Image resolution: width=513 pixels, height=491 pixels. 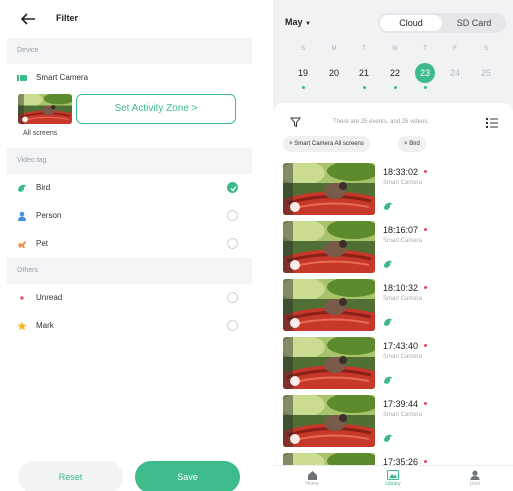 What do you see at coordinates (129, 244) in the screenshot?
I see `tag-row-pet: Pet` at bounding box center [129, 244].